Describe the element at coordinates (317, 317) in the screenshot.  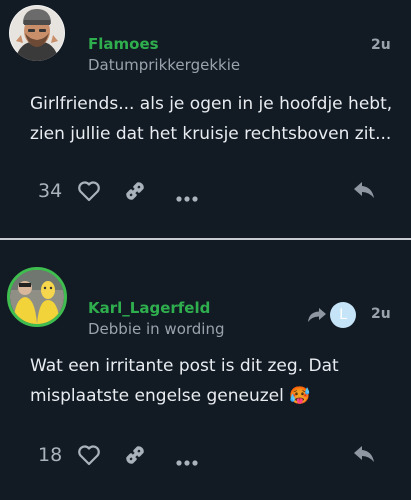
I see `reply-arrow-icon` at that location.